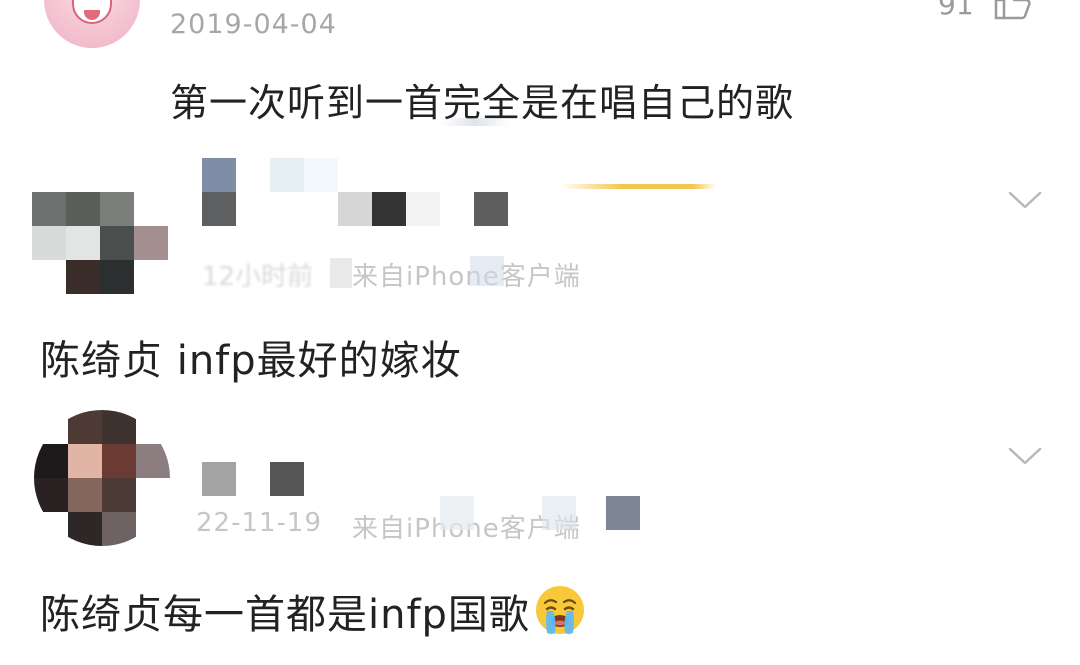  Describe the element at coordinates (638, 186) in the screenshot. I see `member-badge-line` at that location.